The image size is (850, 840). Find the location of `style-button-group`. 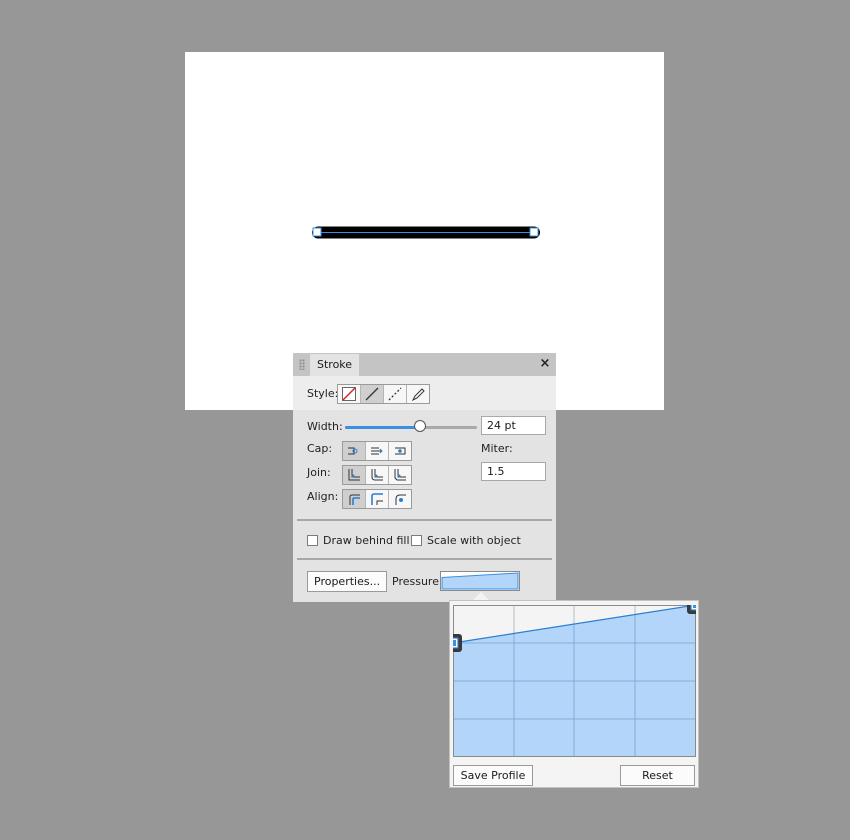

style-button-group is located at coordinates (383, 394).